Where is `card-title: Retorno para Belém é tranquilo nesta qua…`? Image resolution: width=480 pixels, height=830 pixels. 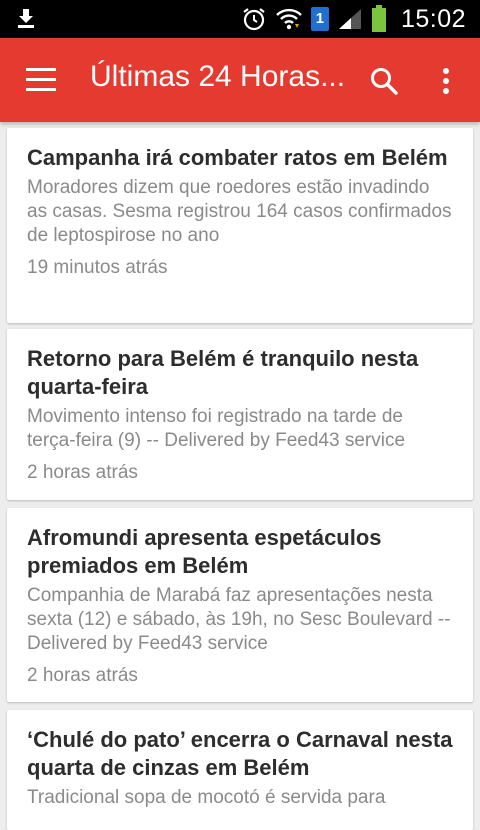 card-title: Retorno para Belém é tranquilo nesta qua… is located at coordinates (223, 372).